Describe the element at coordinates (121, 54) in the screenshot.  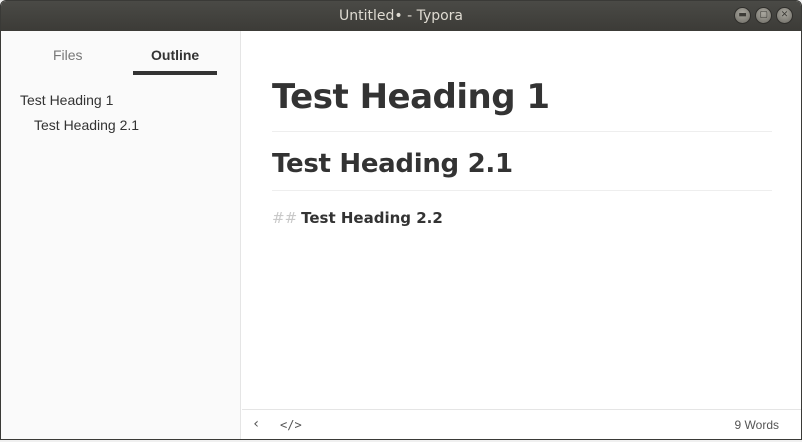
I see `sidebar-tabs: Files Outline` at that location.